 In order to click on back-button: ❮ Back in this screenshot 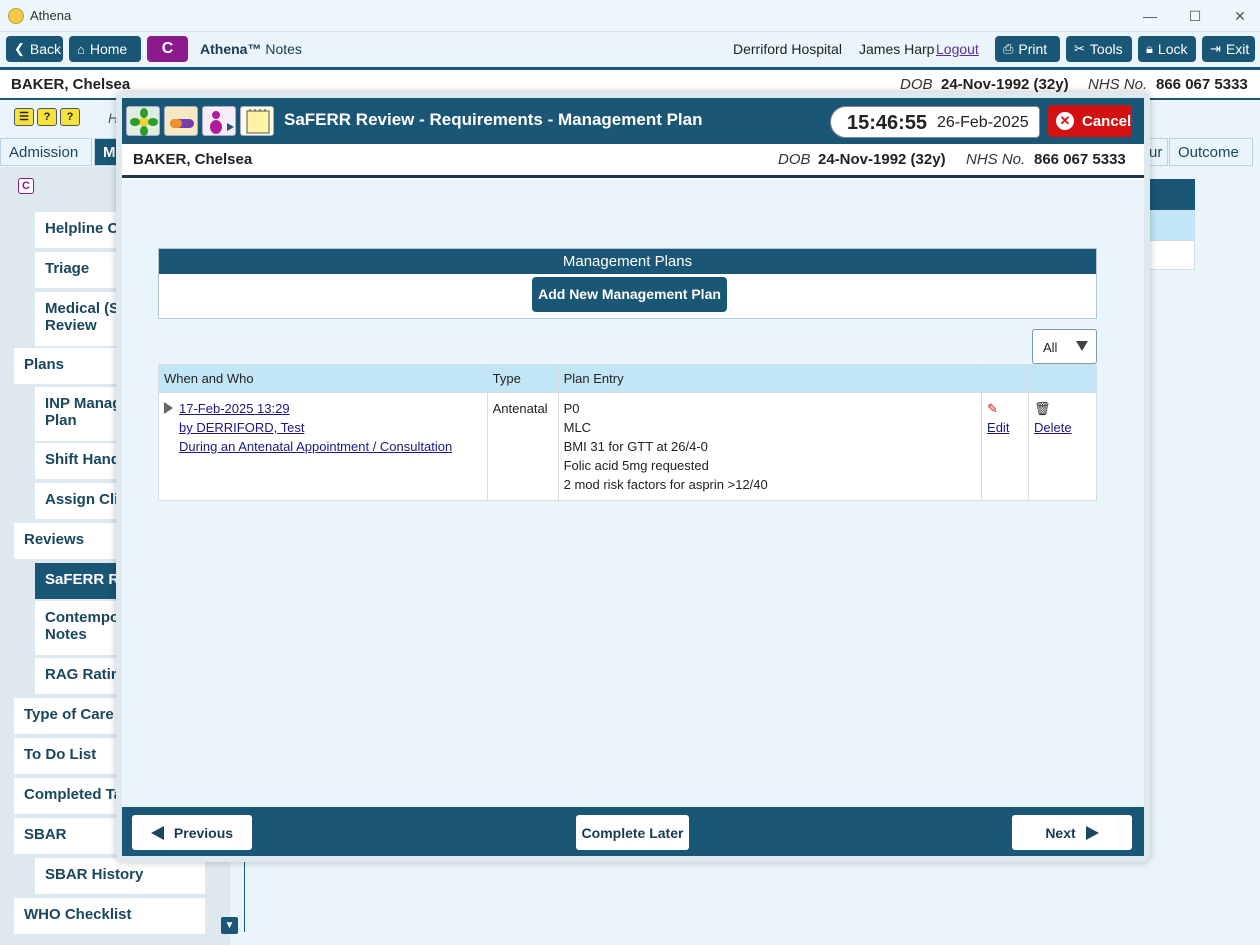, I will do `click(34, 49)`.